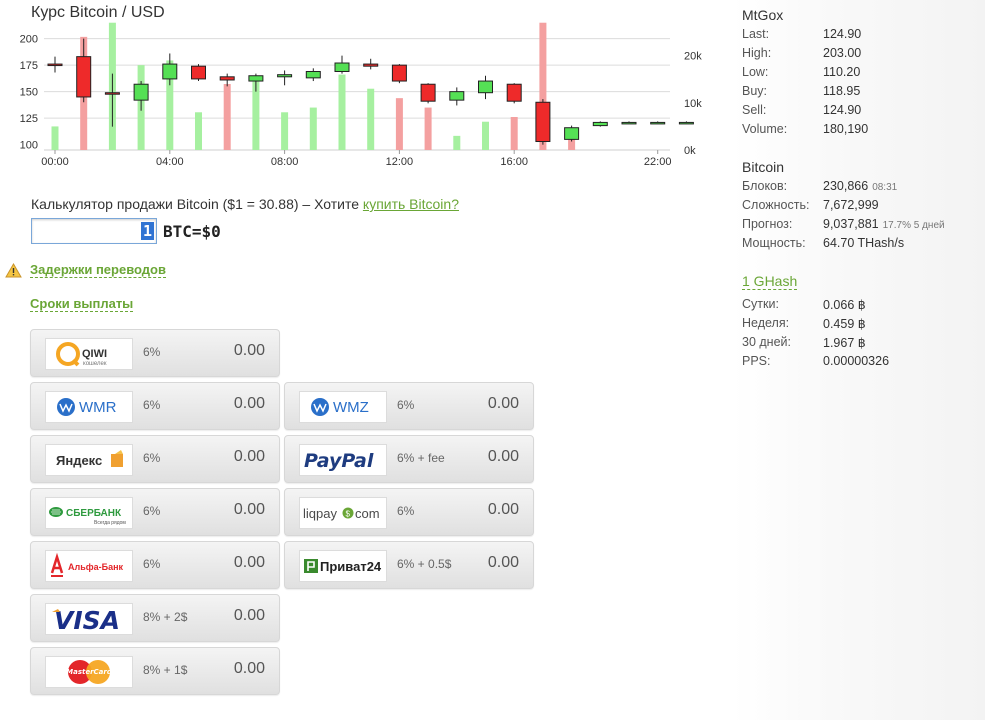  I want to click on btc-amount-input: 1, so click(94, 231).